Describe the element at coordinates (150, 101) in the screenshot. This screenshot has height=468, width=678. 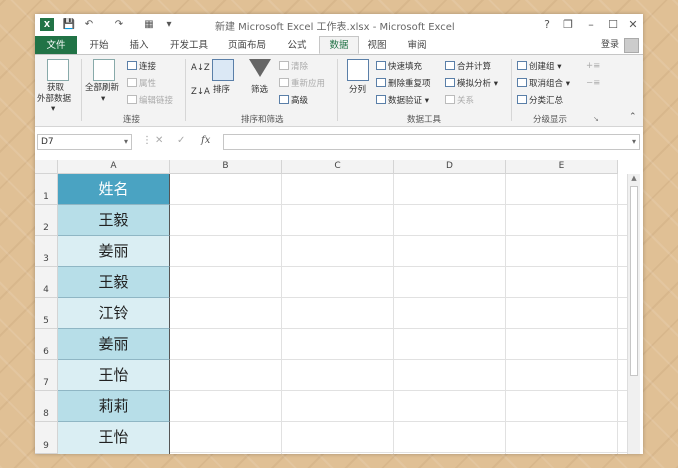
I see `edit-links-button: 编辑链接` at that location.